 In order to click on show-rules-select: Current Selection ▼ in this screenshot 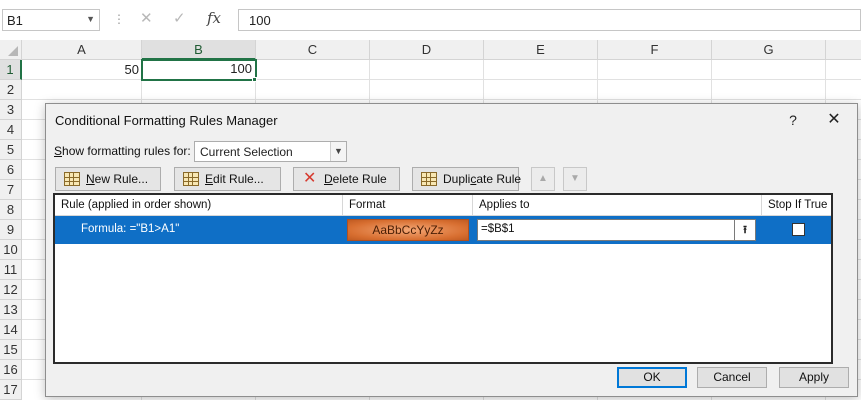, I will do `click(270, 151)`.